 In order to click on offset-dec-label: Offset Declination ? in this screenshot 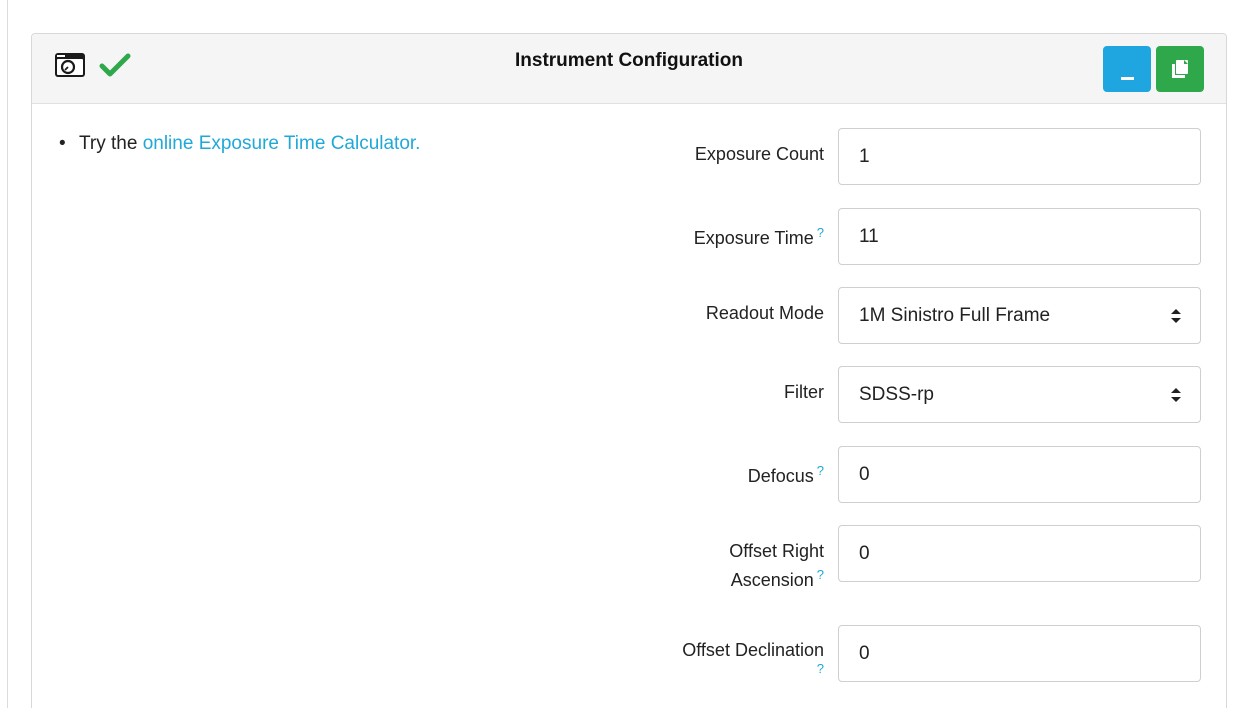, I will do `click(753, 658)`.